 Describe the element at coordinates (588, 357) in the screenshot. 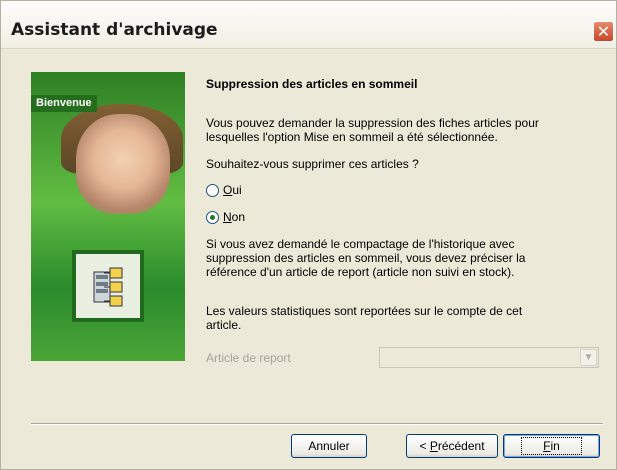

I see `chevron-down-icon: ▼` at that location.